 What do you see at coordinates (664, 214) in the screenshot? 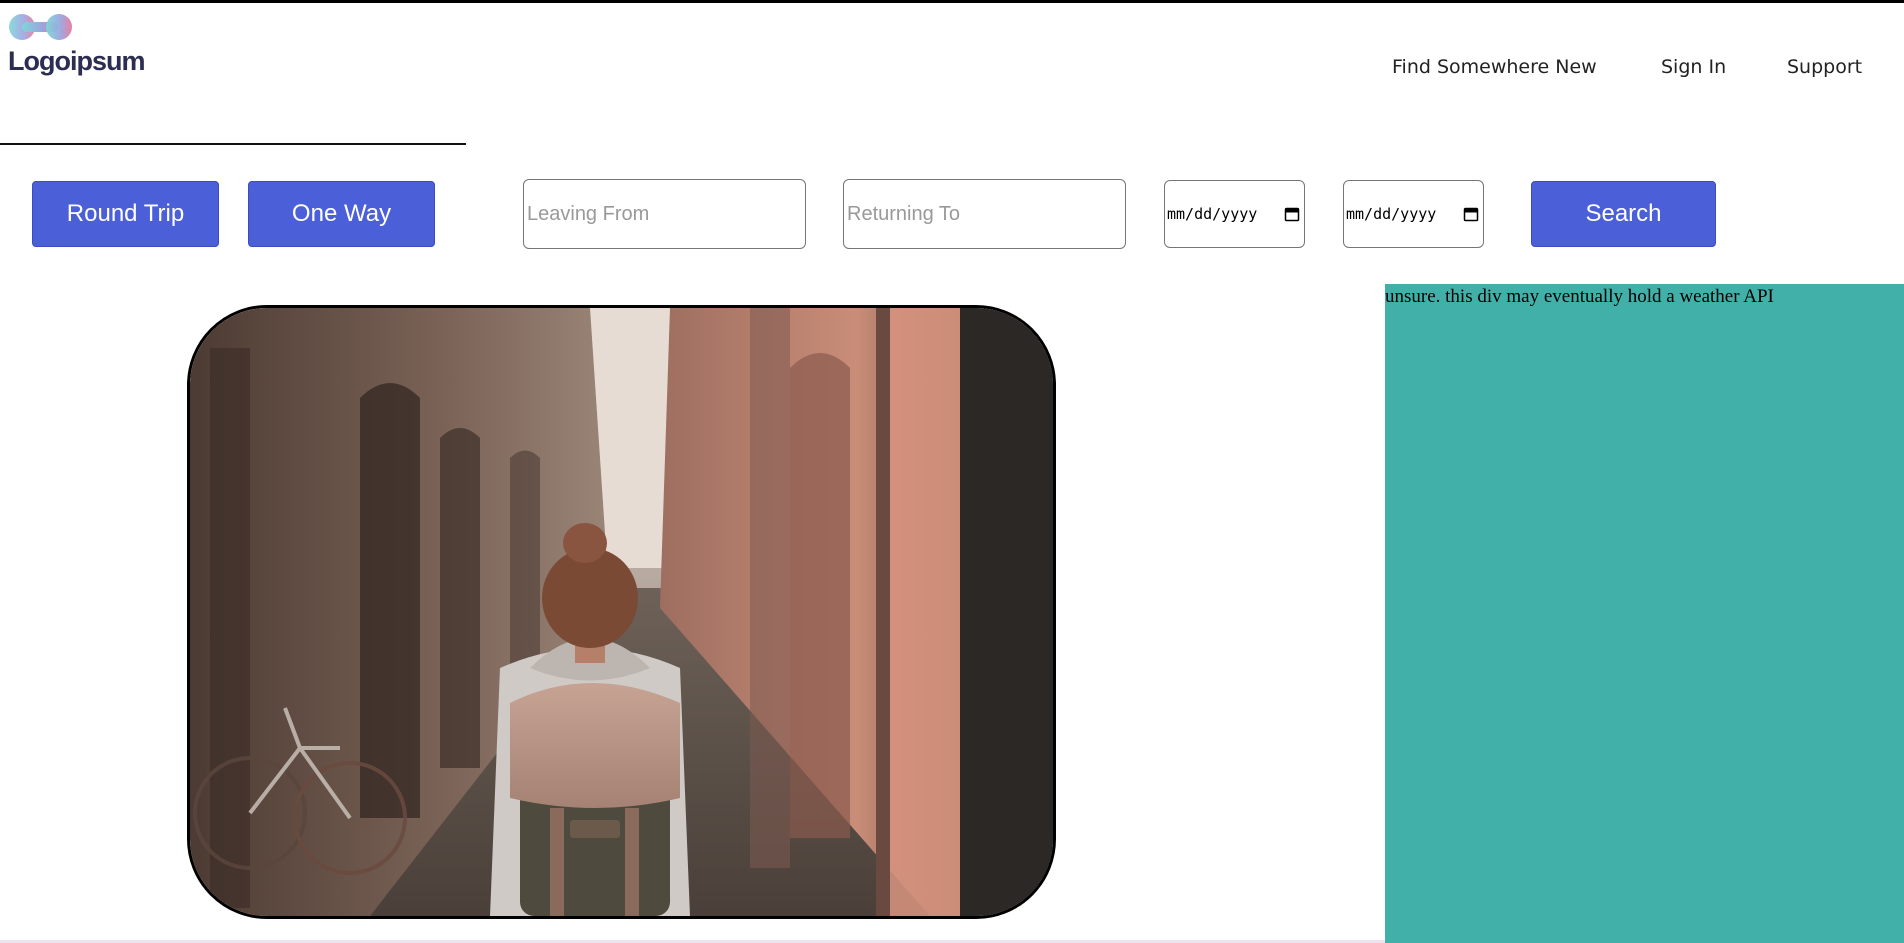
I see `leaving-from-input: Leaving From` at bounding box center [664, 214].